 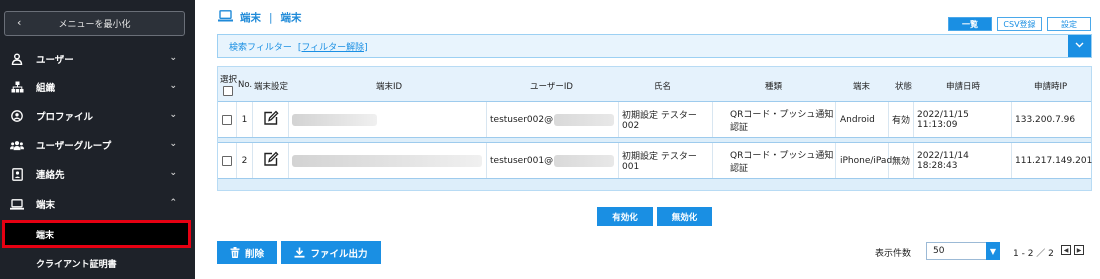 What do you see at coordinates (254, 254) in the screenshot?
I see `delete-label: 削除` at bounding box center [254, 254].